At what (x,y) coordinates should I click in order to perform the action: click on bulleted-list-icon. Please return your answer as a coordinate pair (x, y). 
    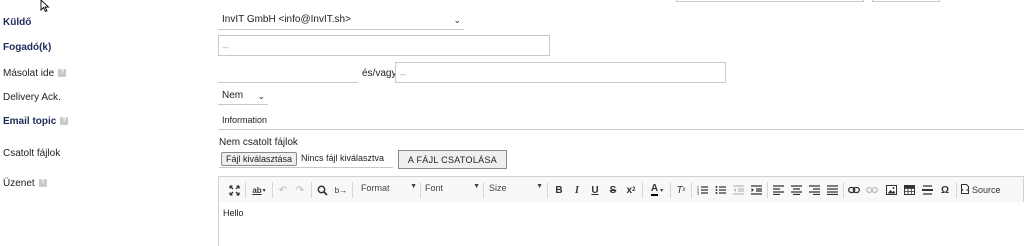
    Looking at the image, I should click on (720, 190).